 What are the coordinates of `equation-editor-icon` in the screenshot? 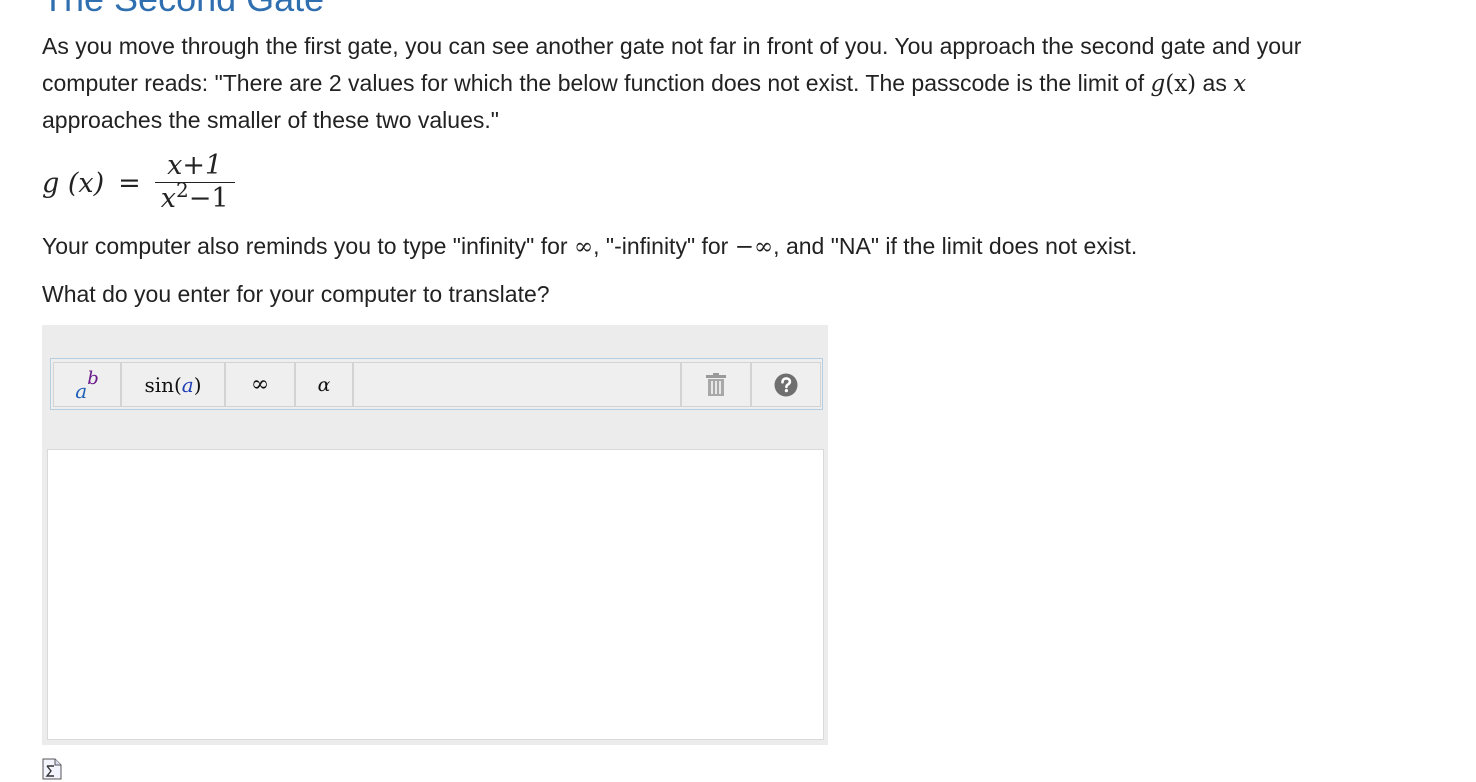 It's located at (52, 769).